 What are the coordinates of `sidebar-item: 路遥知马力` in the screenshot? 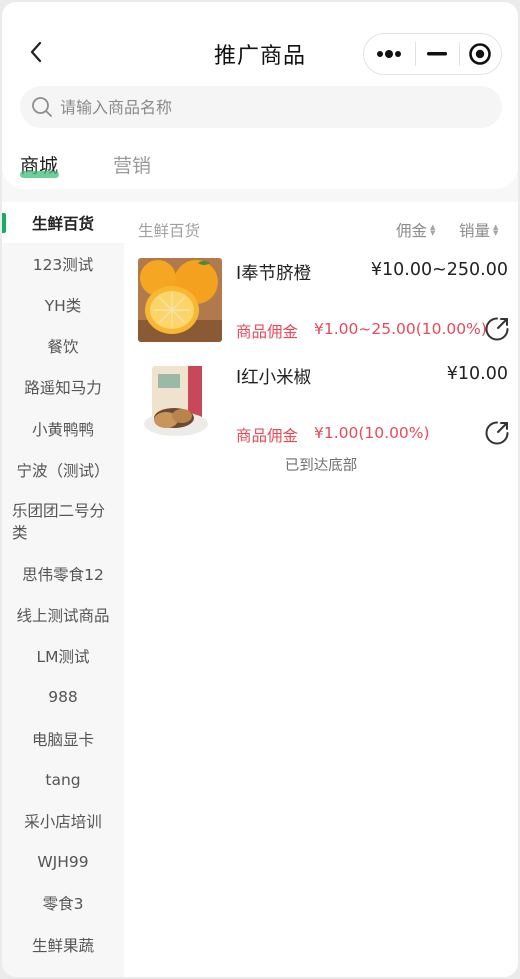 It's located at (63, 387).